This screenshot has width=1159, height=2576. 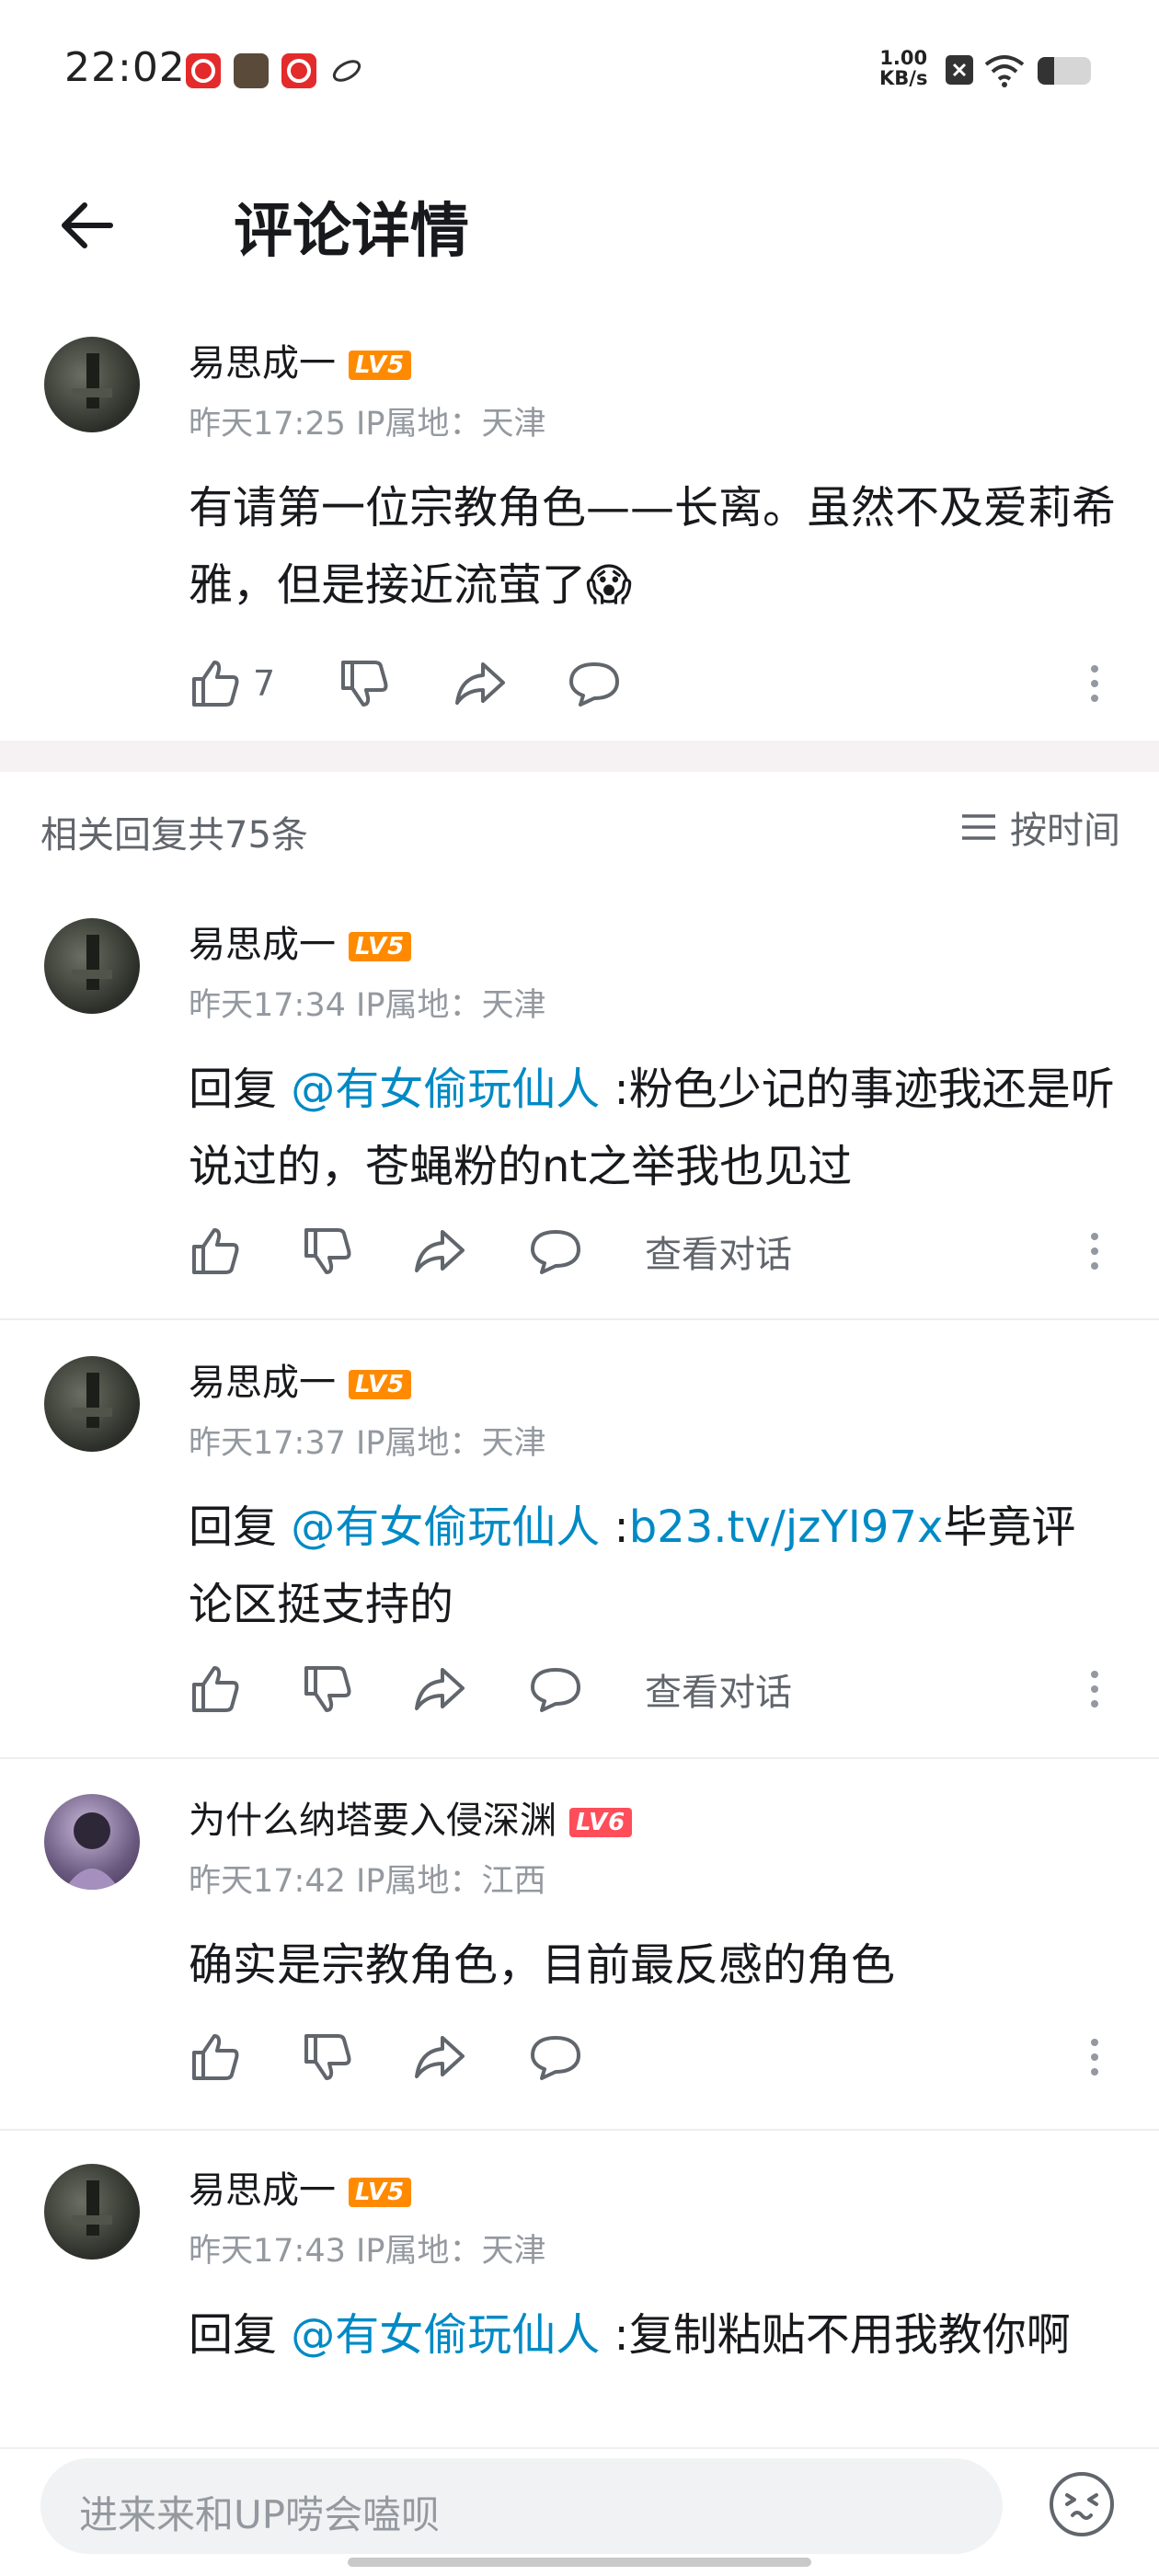 I want to click on back-arrow-icon, so click(x=87, y=225).